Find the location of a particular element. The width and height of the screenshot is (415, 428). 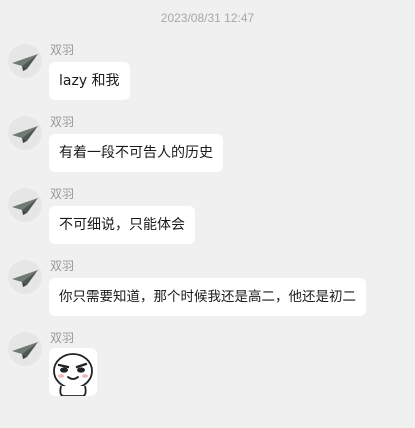

message-bubble: 有着一段不可告人的历史 is located at coordinates (136, 153).